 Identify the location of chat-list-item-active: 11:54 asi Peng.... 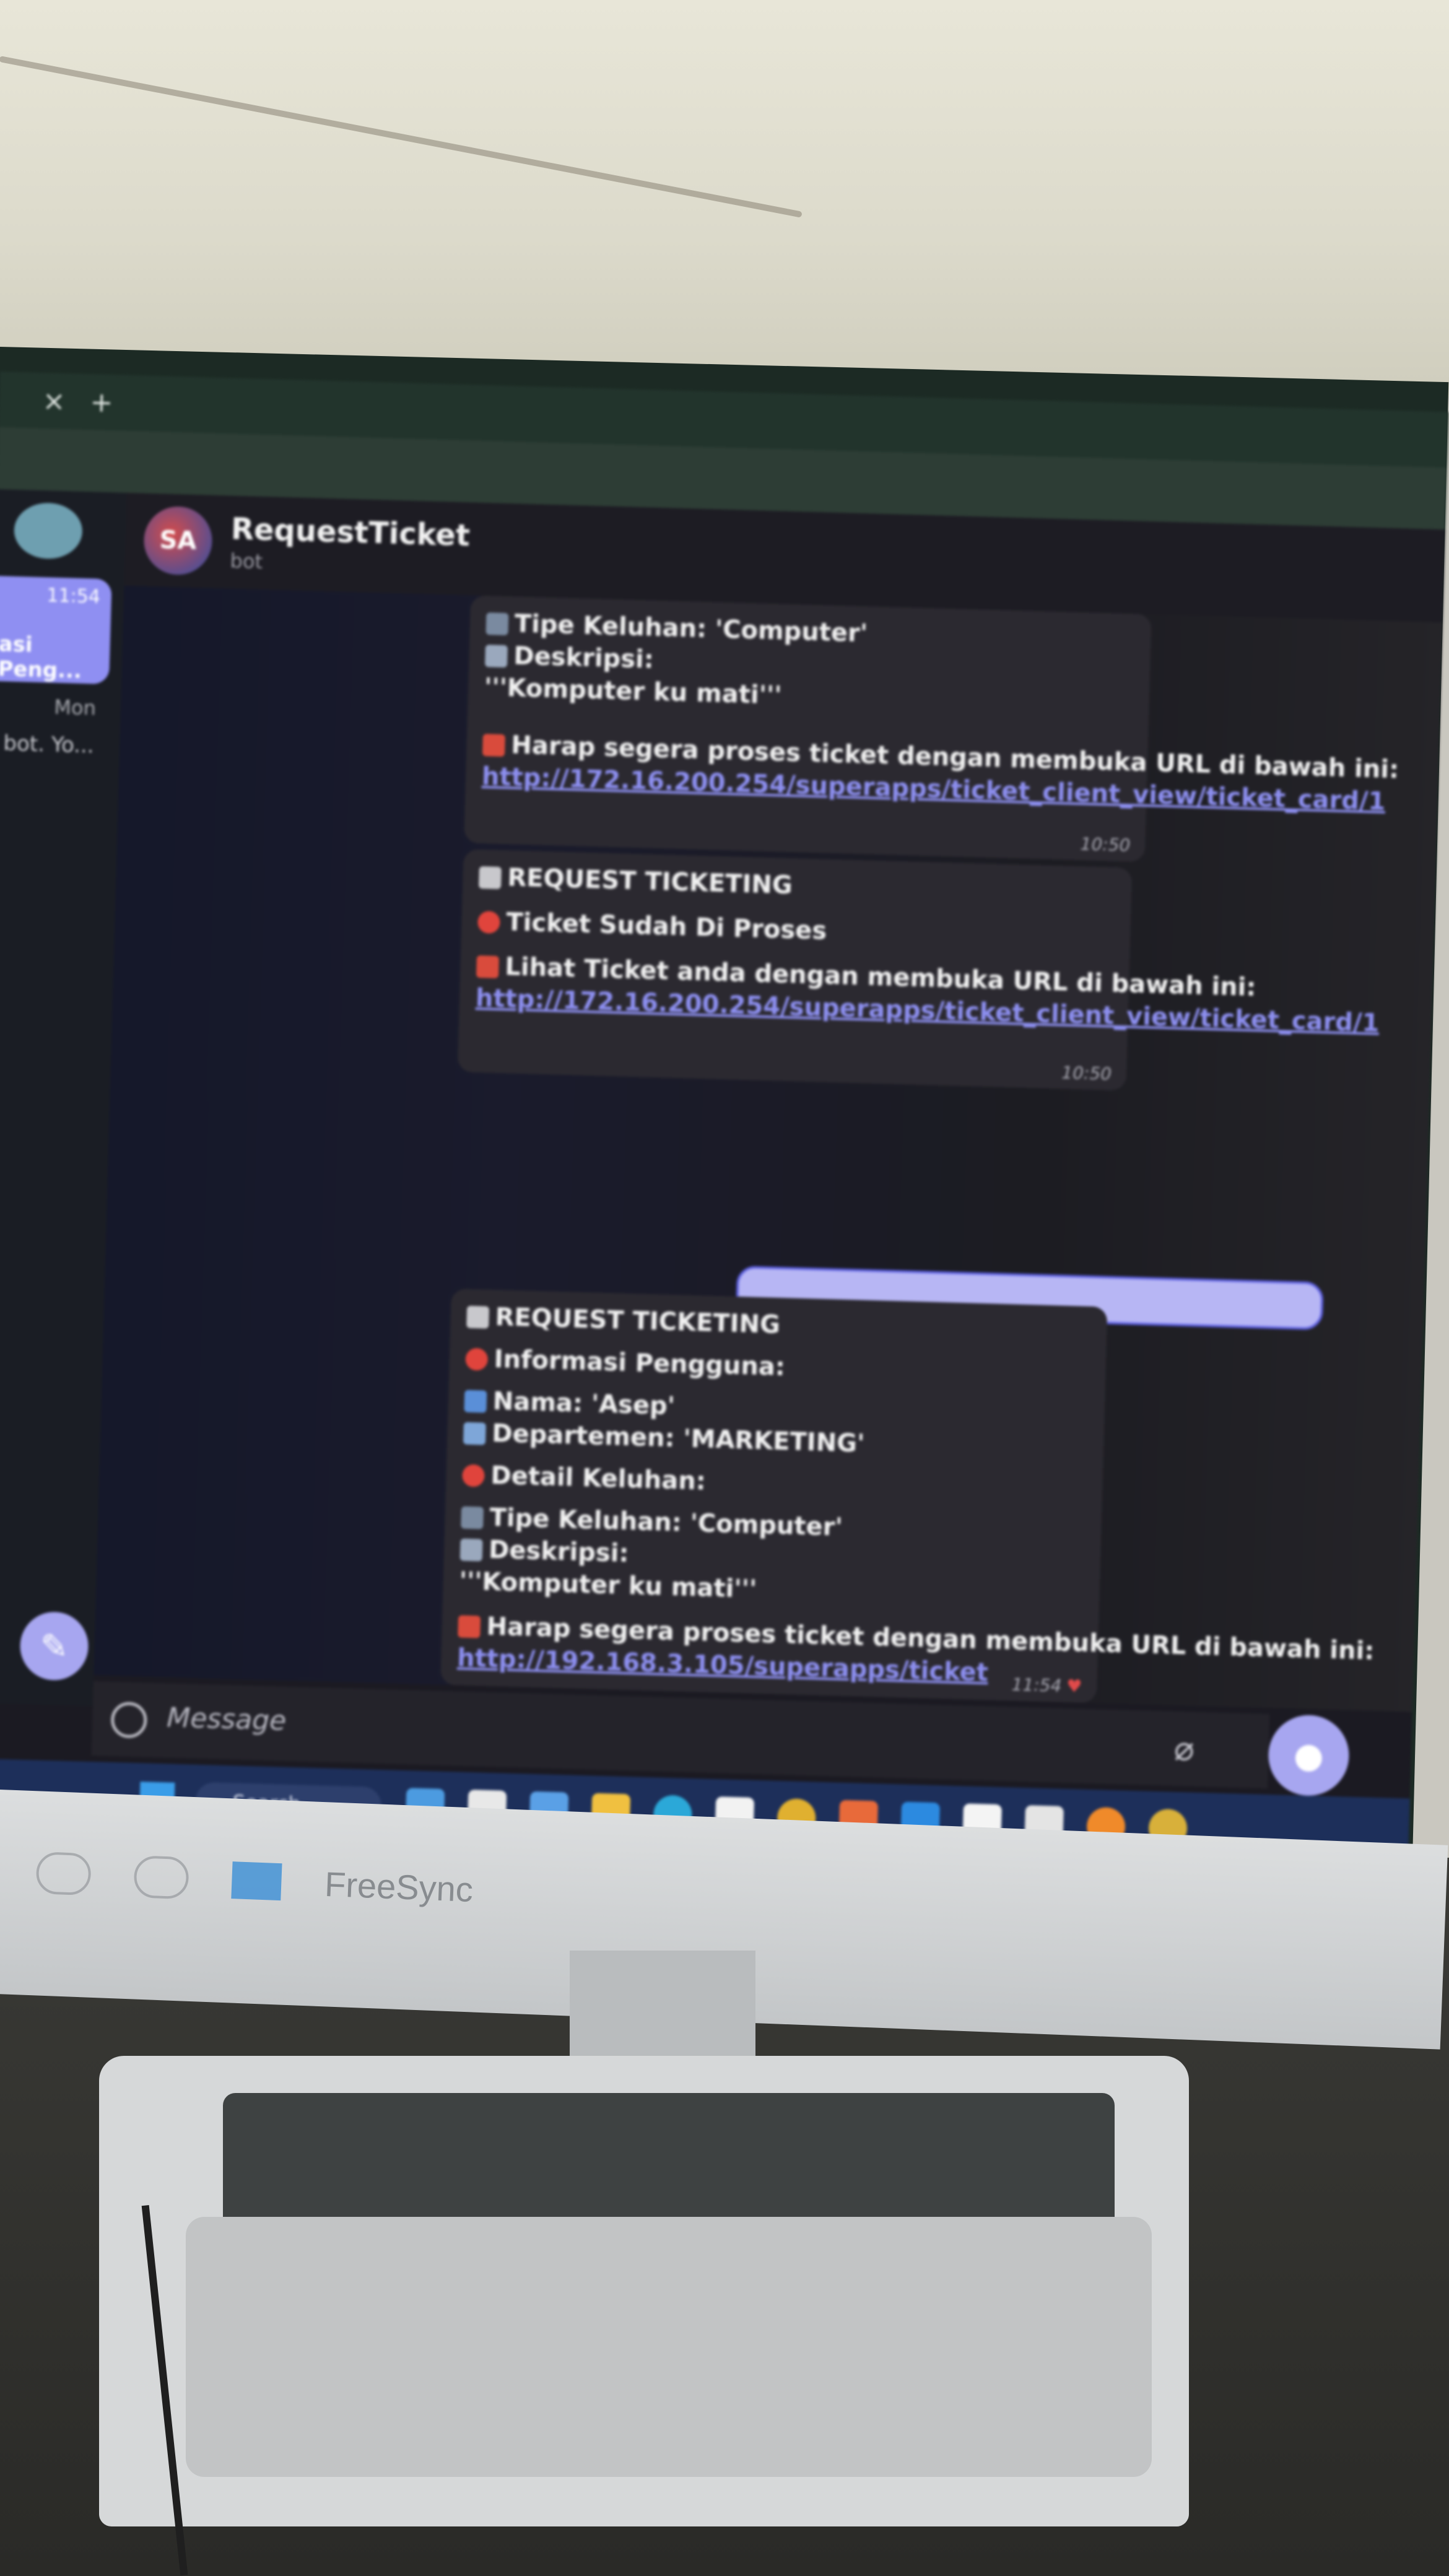
(56, 630).